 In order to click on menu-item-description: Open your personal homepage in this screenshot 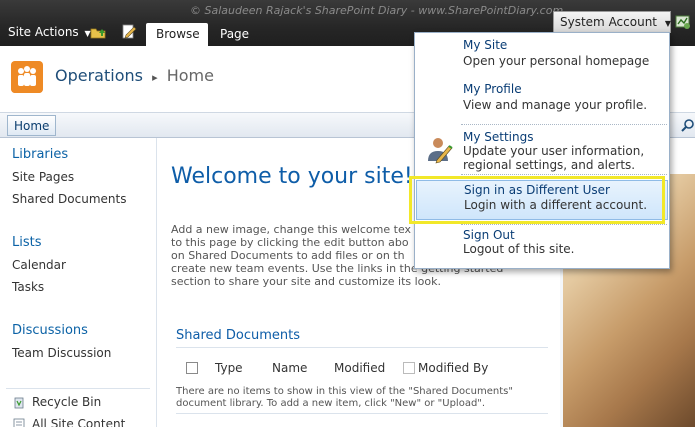, I will do `click(556, 61)`.